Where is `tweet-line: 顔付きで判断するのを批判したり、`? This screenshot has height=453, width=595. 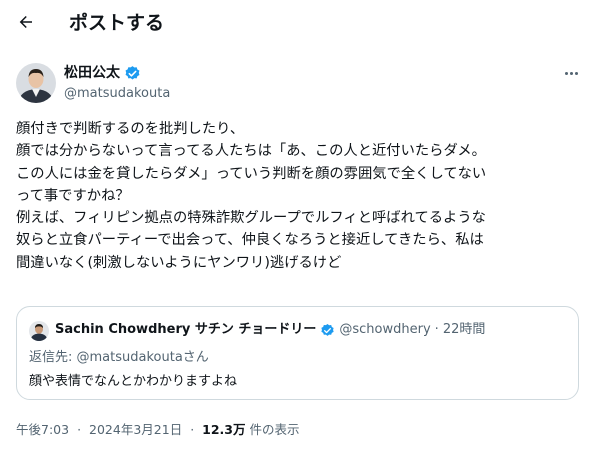 tweet-line: 顔付きで判断するのを批判したり、 is located at coordinates (130, 129).